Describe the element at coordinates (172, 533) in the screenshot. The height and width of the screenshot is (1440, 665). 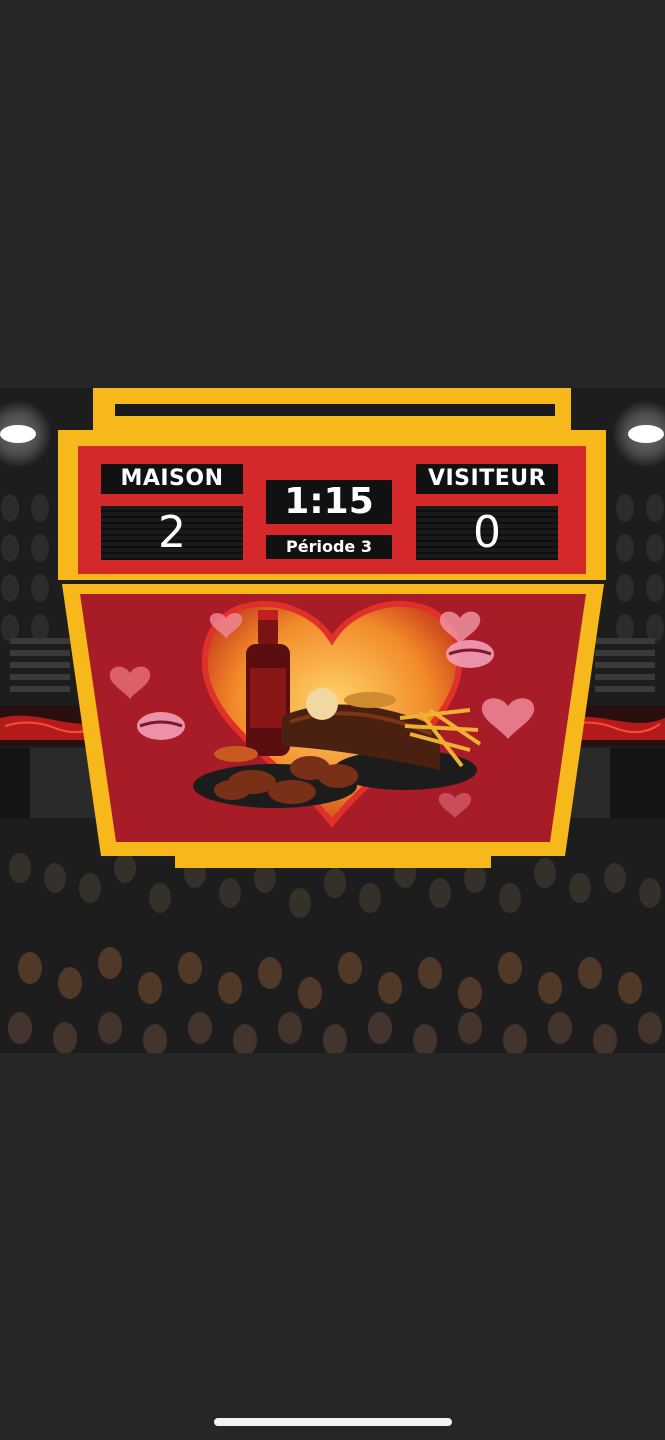
I see `home-score: 2` at that location.